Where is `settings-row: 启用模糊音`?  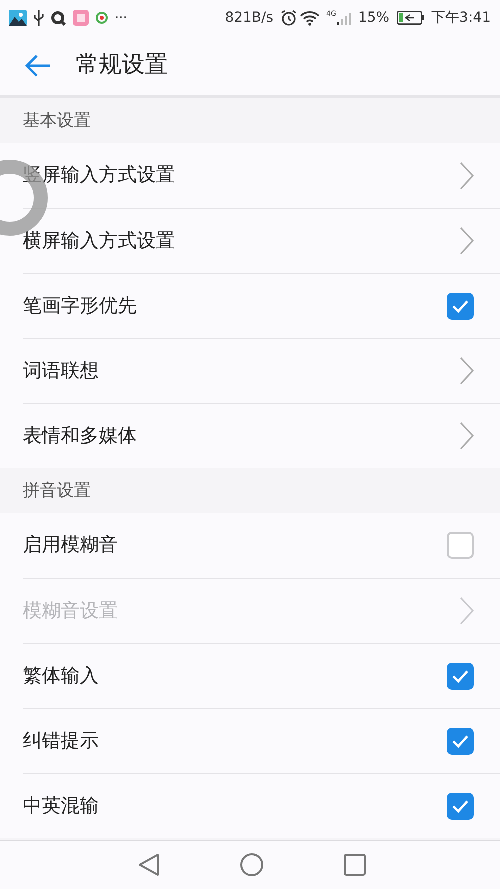
settings-row: 启用模糊音 is located at coordinates (250, 545).